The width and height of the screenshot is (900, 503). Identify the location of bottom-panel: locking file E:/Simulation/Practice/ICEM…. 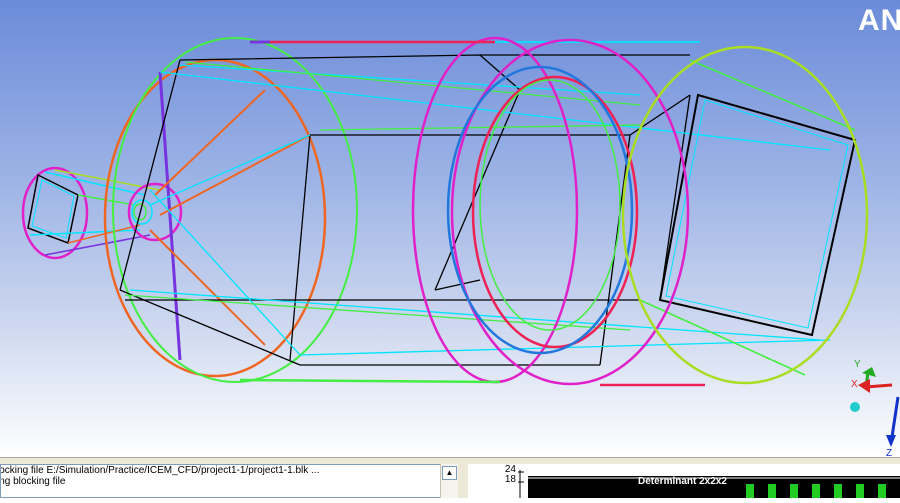
(450, 477).